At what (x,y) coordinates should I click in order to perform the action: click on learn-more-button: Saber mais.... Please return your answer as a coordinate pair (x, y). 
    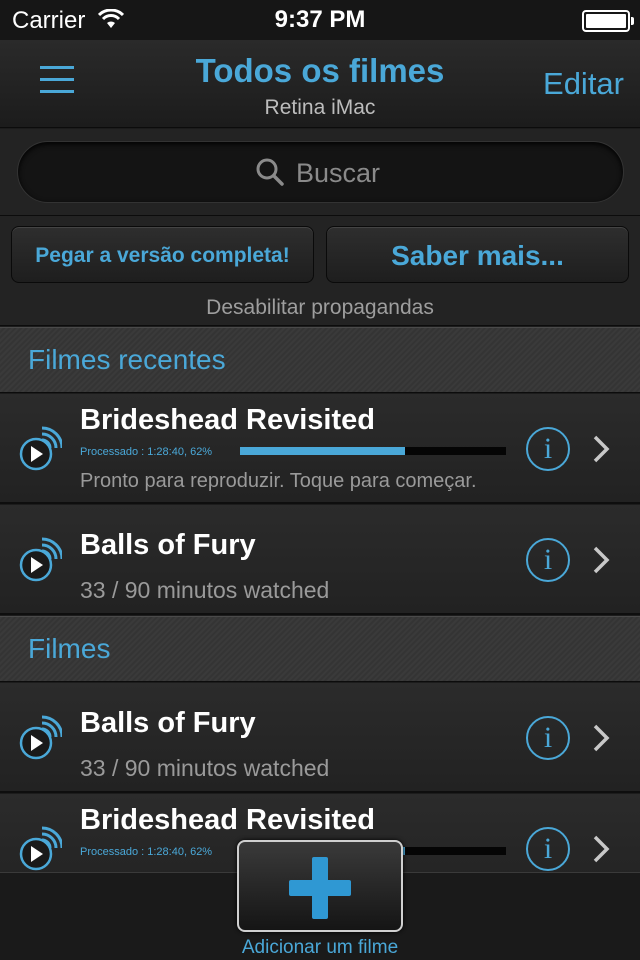
    Looking at the image, I should click on (477, 254).